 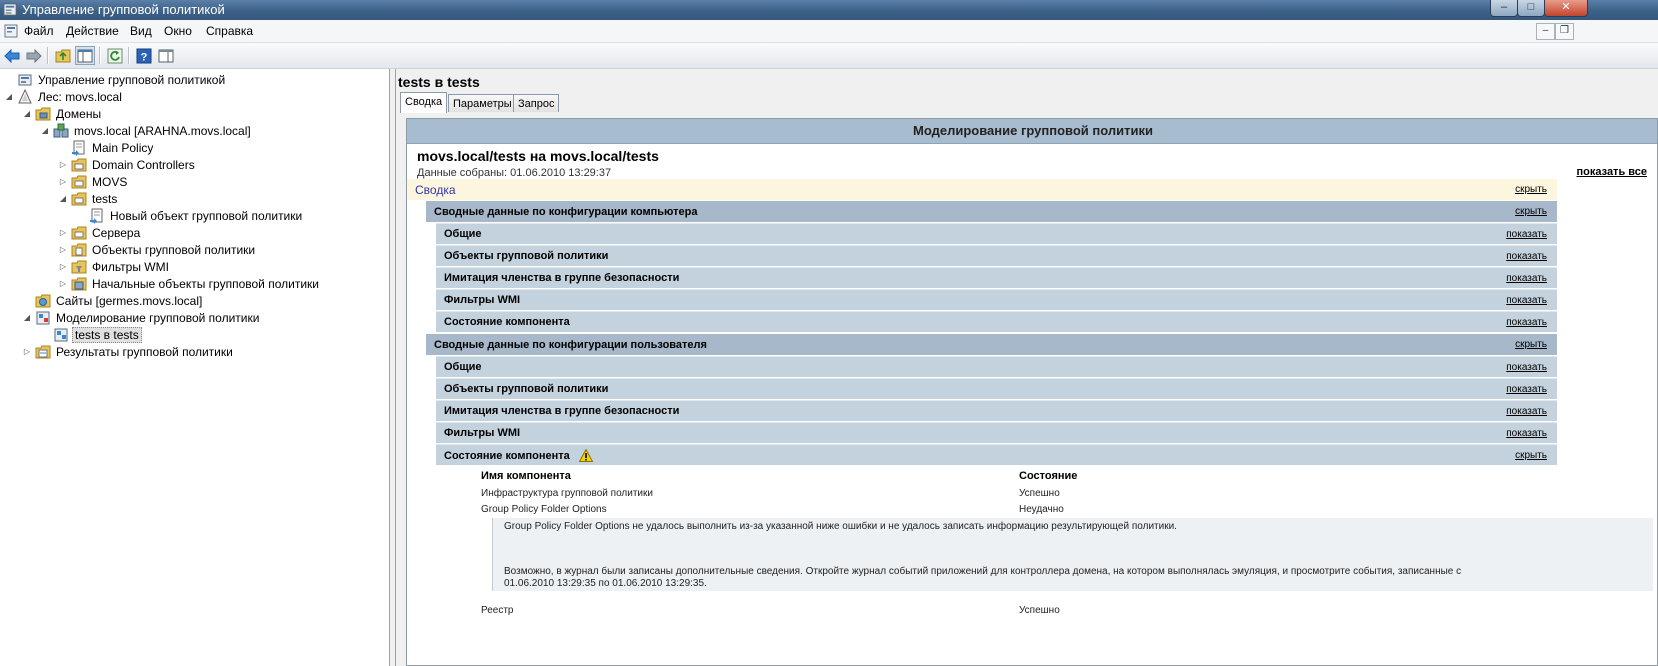 I want to click on tree-item-movs: ▷ MOVS, so click(x=93, y=181).